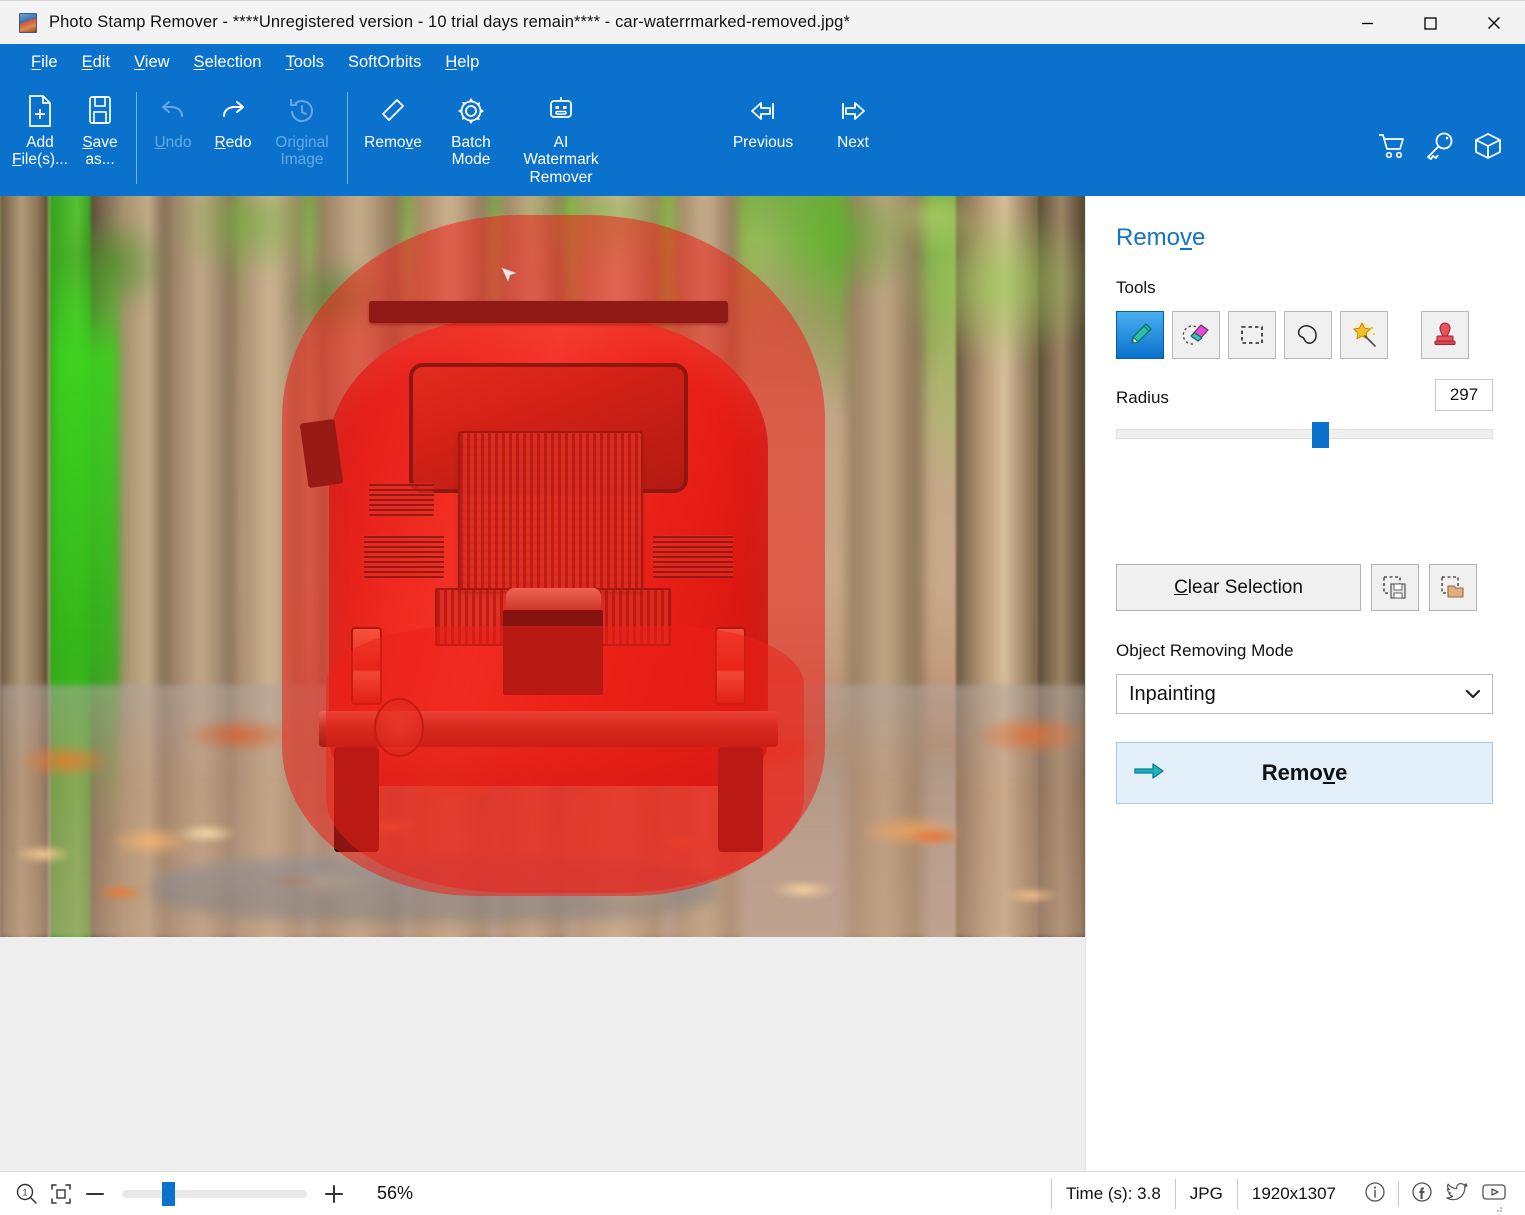 The width and height of the screenshot is (1525, 1215). Describe the element at coordinates (1205, 650) in the screenshot. I see `object-removing-mode-label: Object Removing Mode` at that location.